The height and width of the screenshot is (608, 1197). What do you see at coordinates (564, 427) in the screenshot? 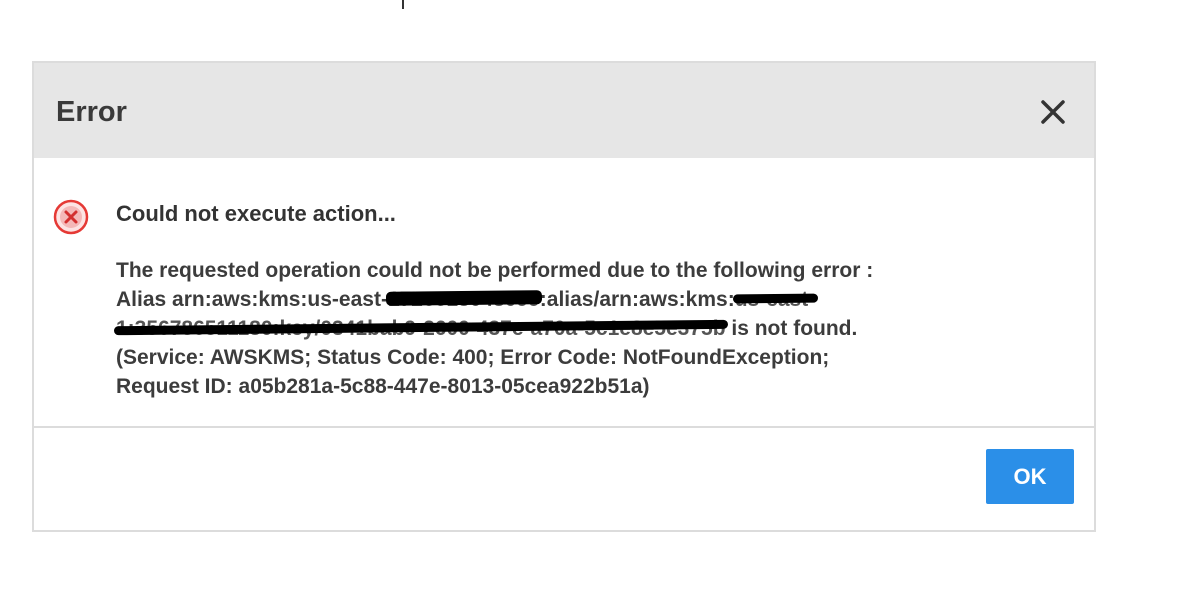
I see `footer-divider` at bounding box center [564, 427].